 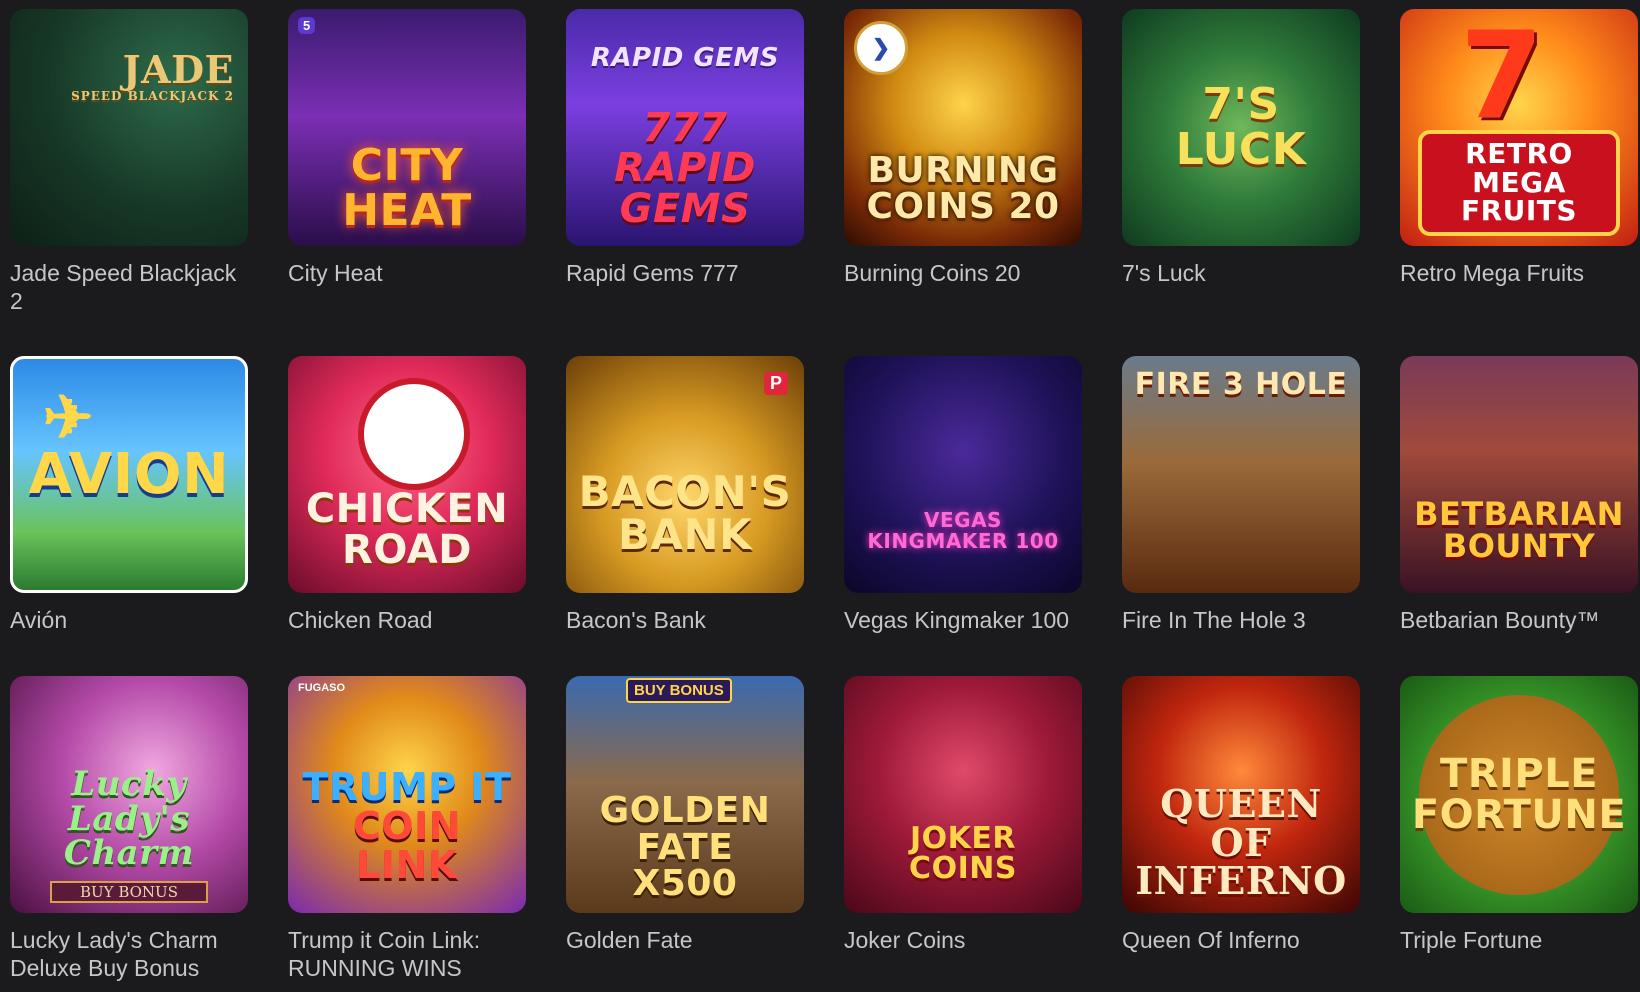 What do you see at coordinates (414, 434) in the screenshot?
I see `chicken-icon` at bounding box center [414, 434].